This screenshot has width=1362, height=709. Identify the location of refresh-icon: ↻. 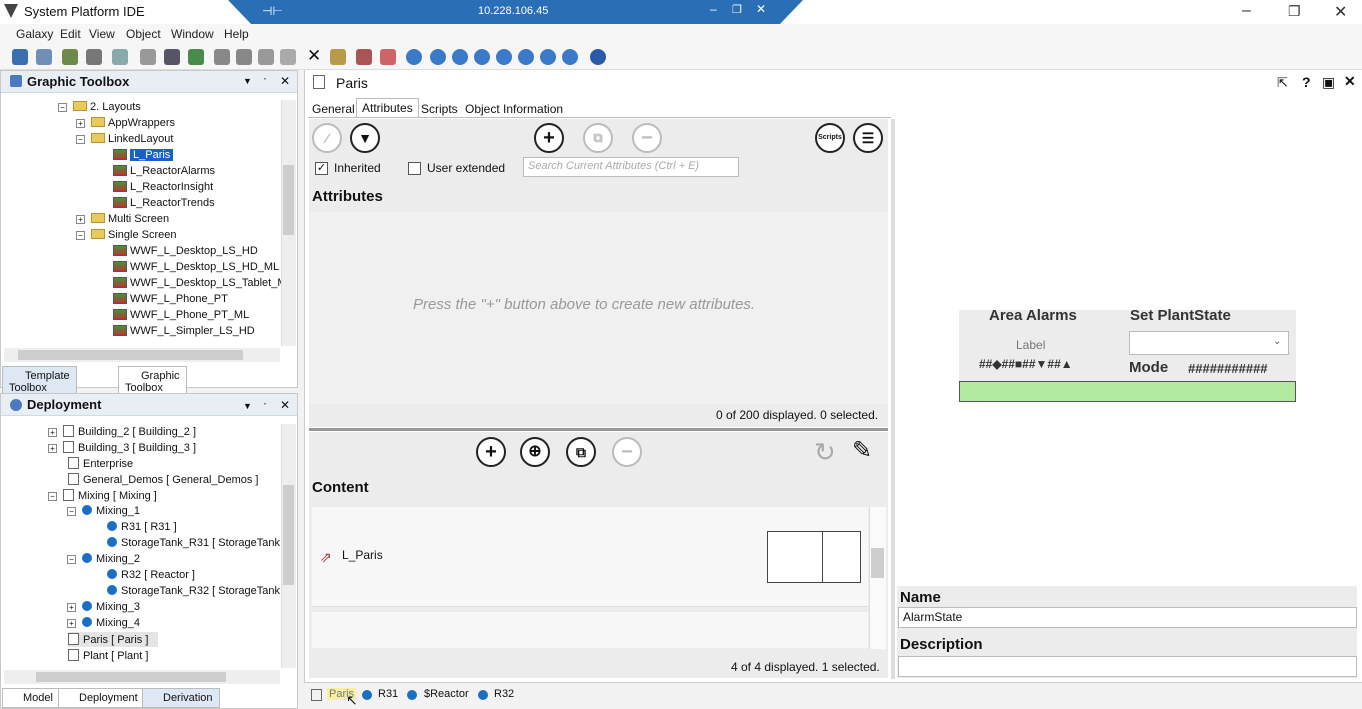
(825, 452).